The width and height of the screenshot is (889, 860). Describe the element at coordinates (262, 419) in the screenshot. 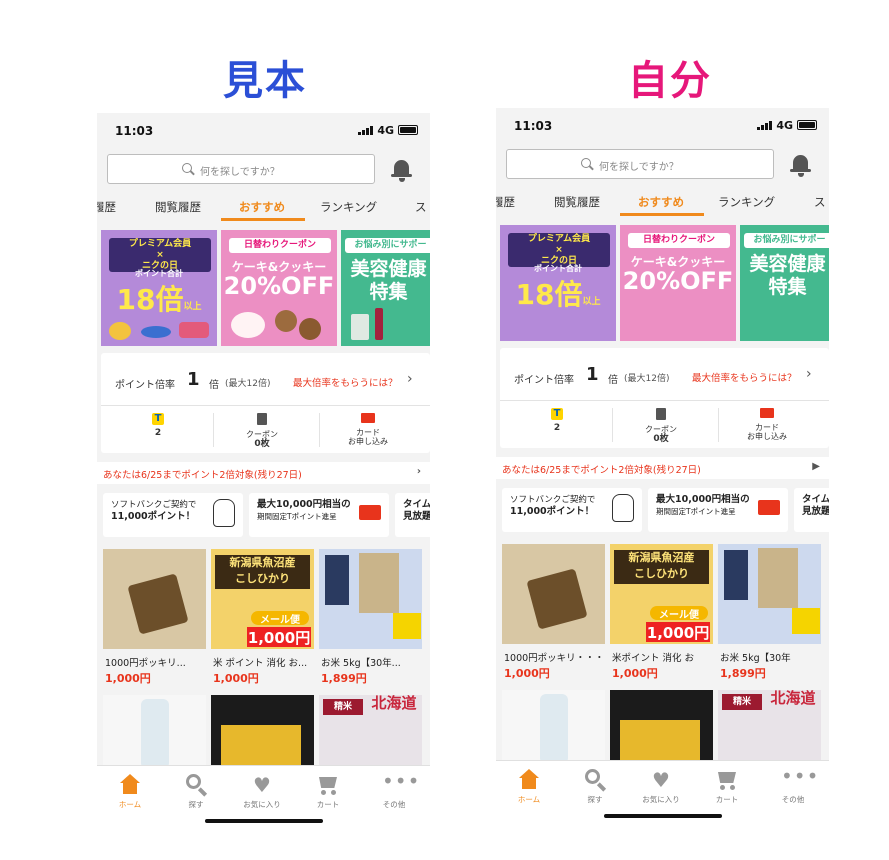

I see `coupon-icon` at that location.